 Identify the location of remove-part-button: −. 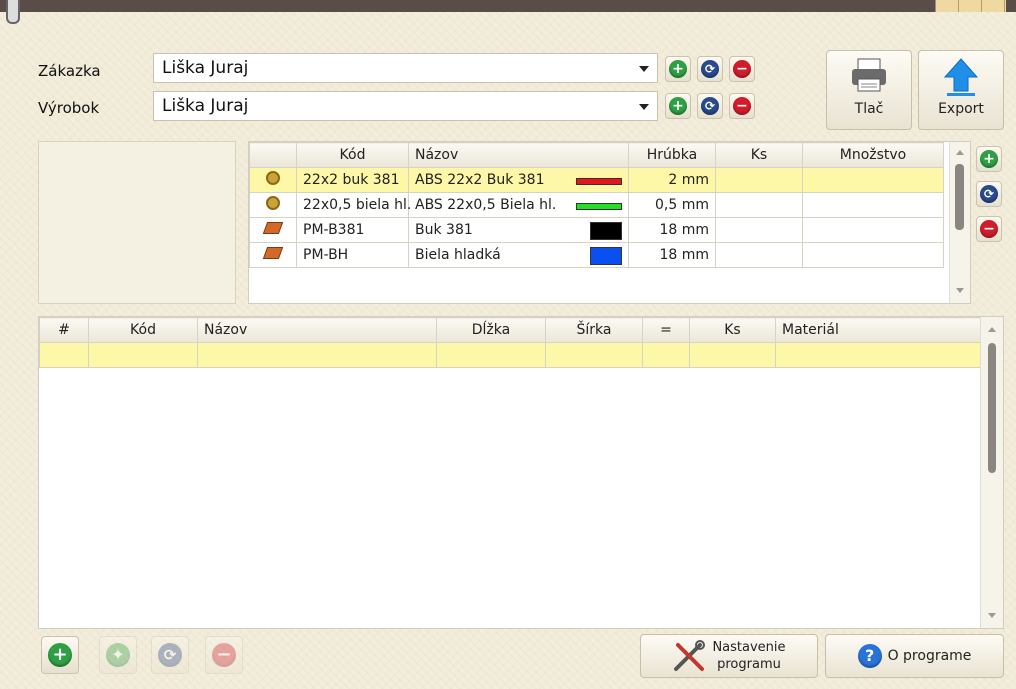
(224, 655).